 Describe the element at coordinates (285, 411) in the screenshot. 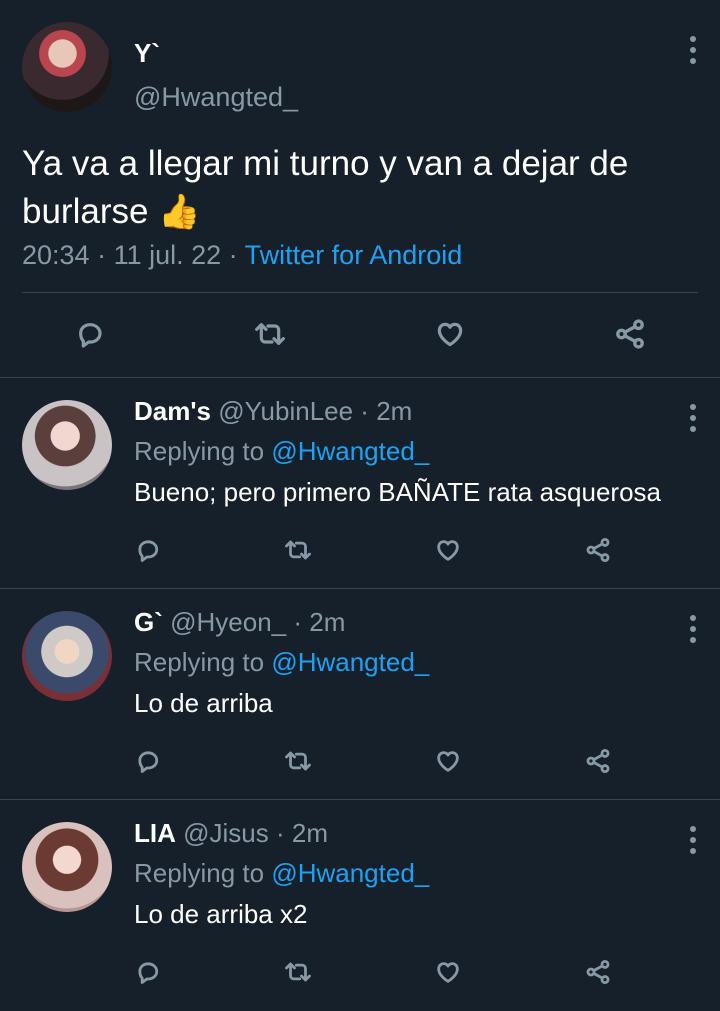

I see `reply-author-handle: @YubinLee` at that location.